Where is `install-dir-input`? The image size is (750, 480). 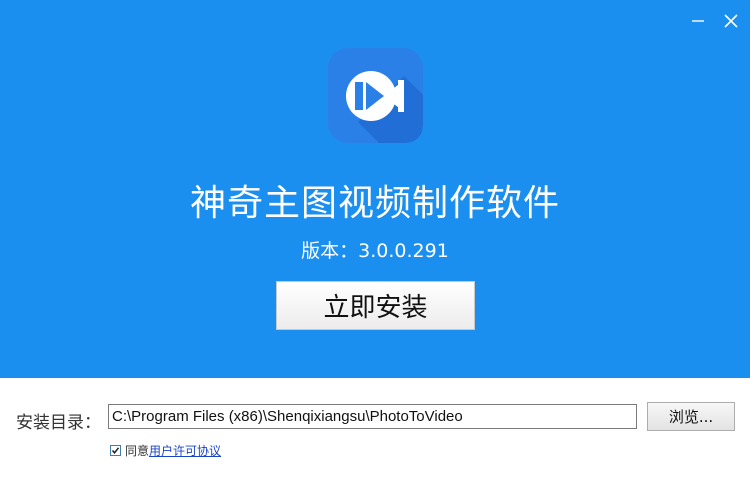
install-dir-input is located at coordinates (372, 416).